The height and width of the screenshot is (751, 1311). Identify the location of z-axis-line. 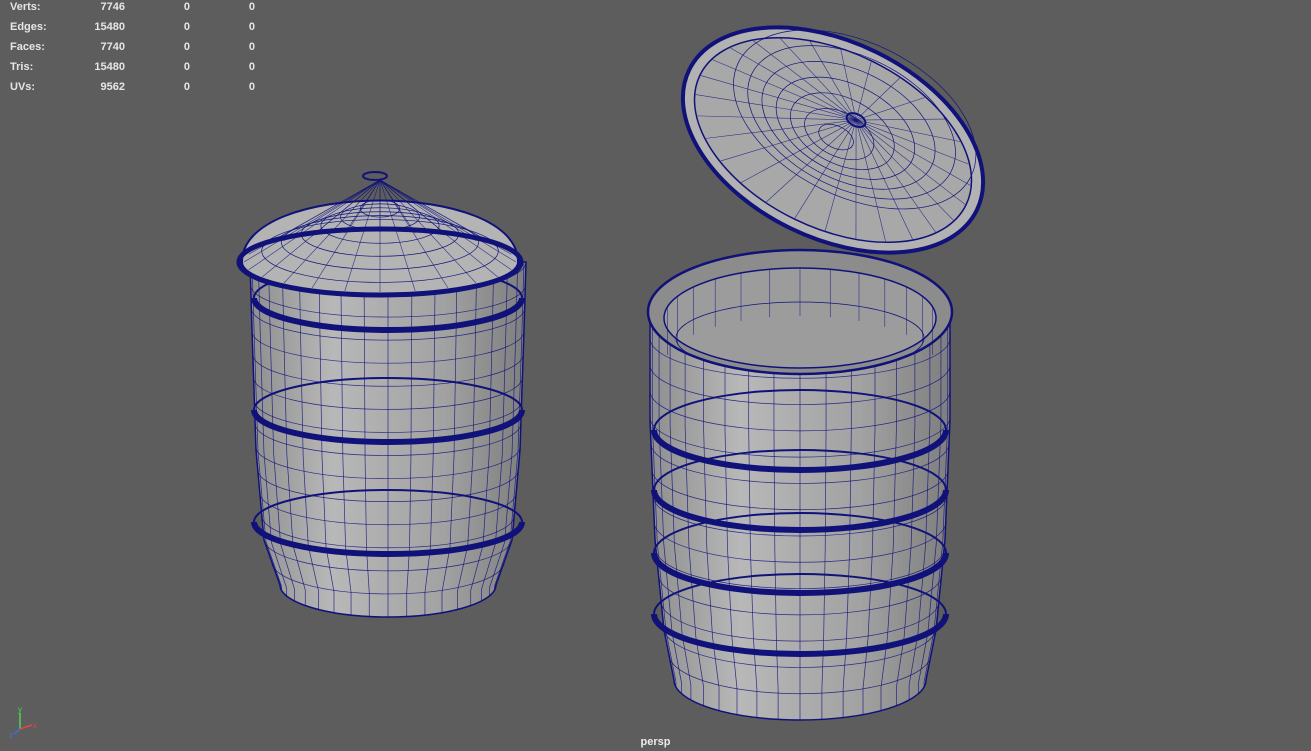
(17, 731).